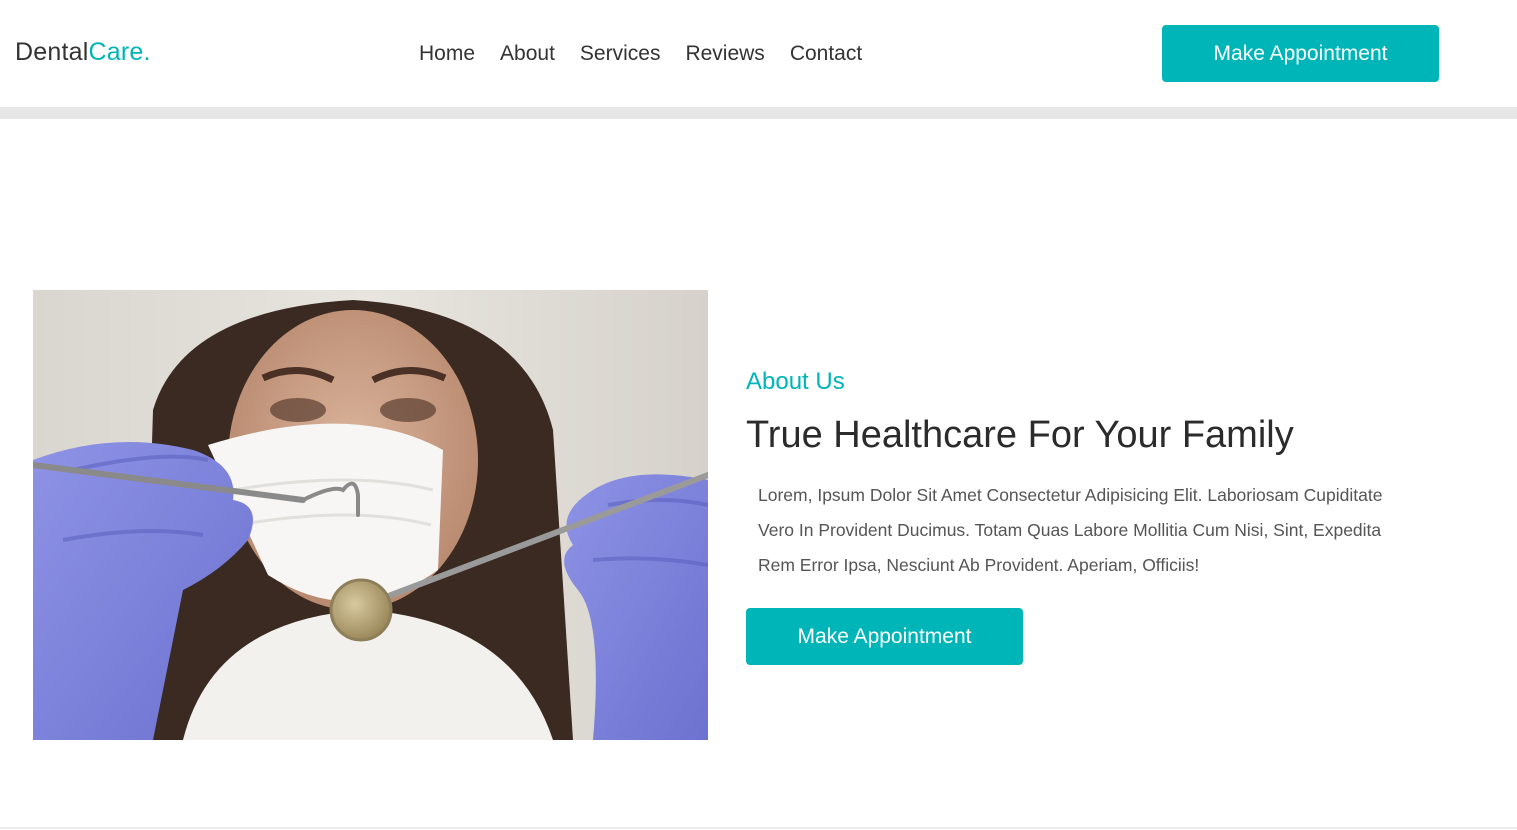  I want to click on brand-name-part1: Dental, so click(52, 52).